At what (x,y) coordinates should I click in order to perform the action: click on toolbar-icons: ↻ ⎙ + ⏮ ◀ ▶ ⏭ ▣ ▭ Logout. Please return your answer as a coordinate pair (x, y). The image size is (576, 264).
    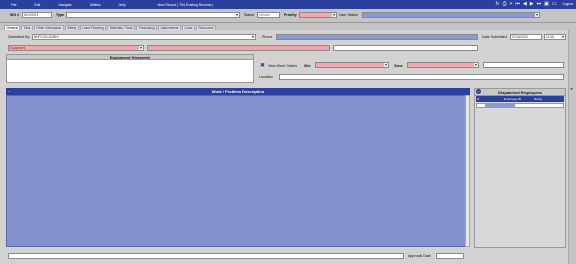
    Looking at the image, I should click on (534, 4).